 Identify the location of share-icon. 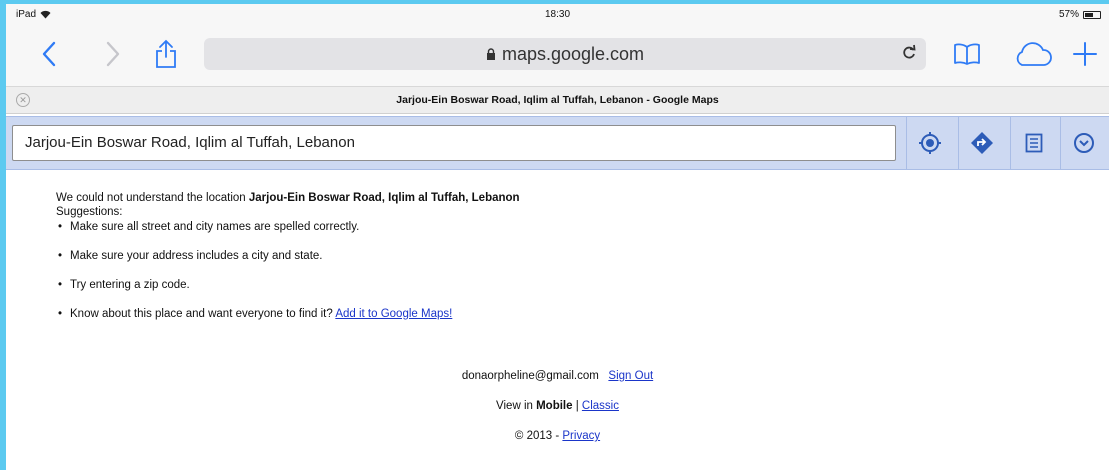
(166, 53).